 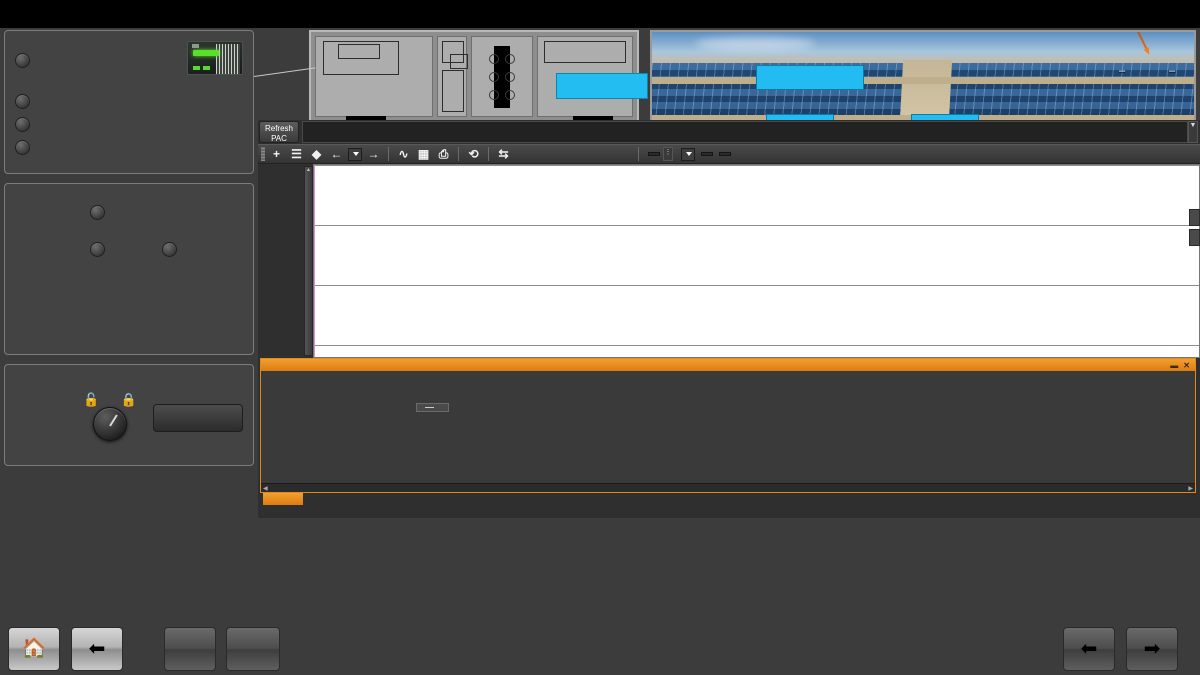 What do you see at coordinates (91, 399) in the screenshot?
I see `unlock-icon: 🔓` at bounding box center [91, 399].